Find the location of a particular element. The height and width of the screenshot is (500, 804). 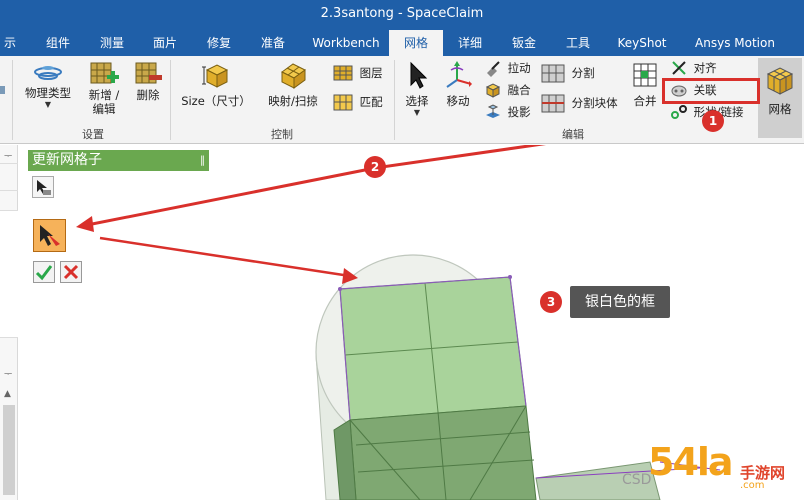

select-target-cursor-icon is located at coordinates (50, 235).